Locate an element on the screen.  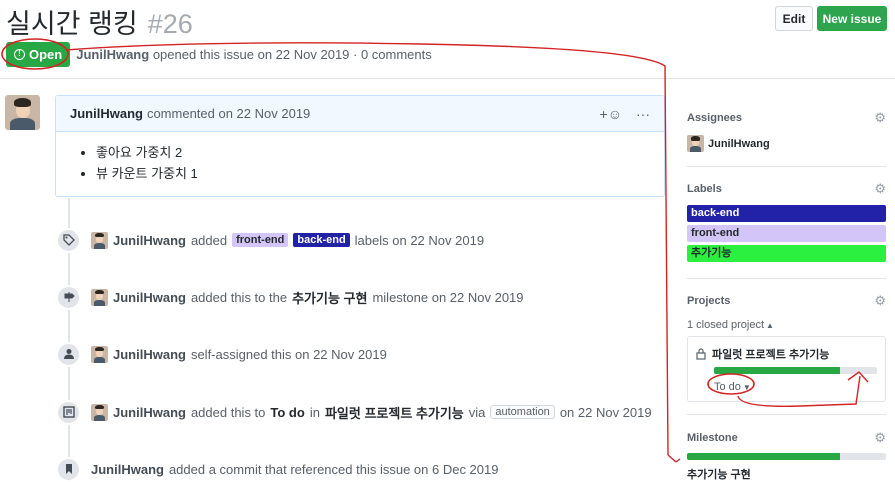
assignees-section: Assignees ⚙ JunilHwang is located at coordinates (786, 131).